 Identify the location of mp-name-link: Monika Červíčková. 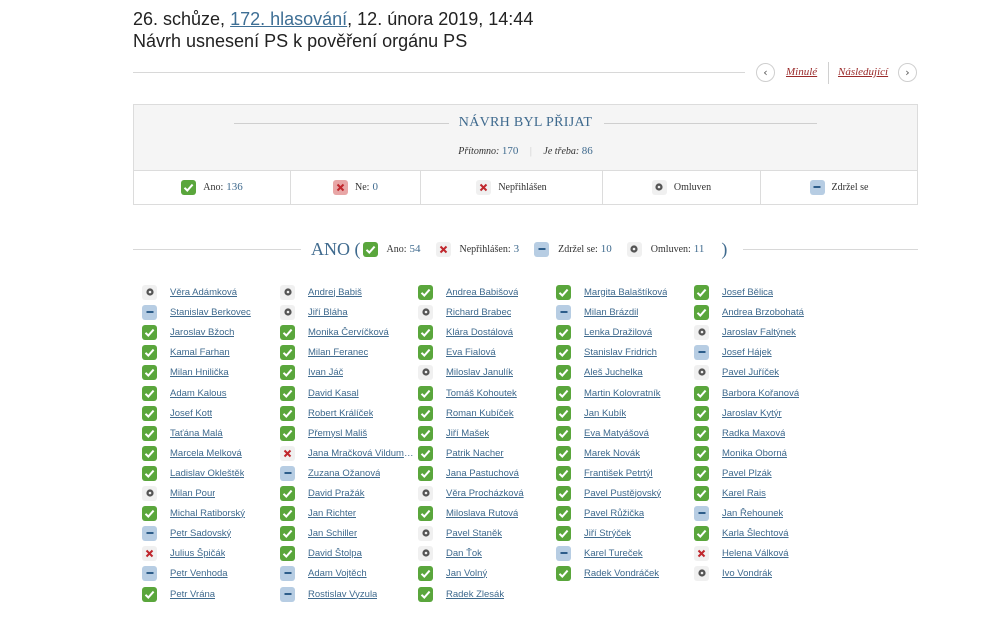
(348, 332).